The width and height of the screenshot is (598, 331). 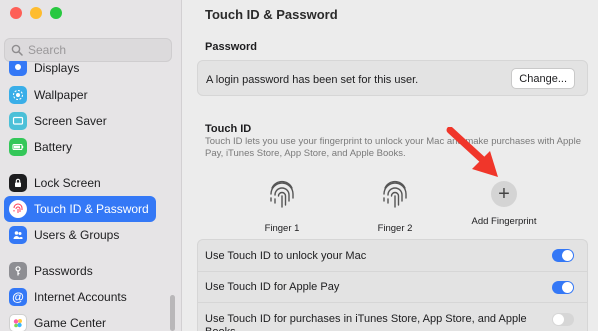 What do you see at coordinates (231, 47) in the screenshot?
I see `password-heading: Password` at bounding box center [231, 47].